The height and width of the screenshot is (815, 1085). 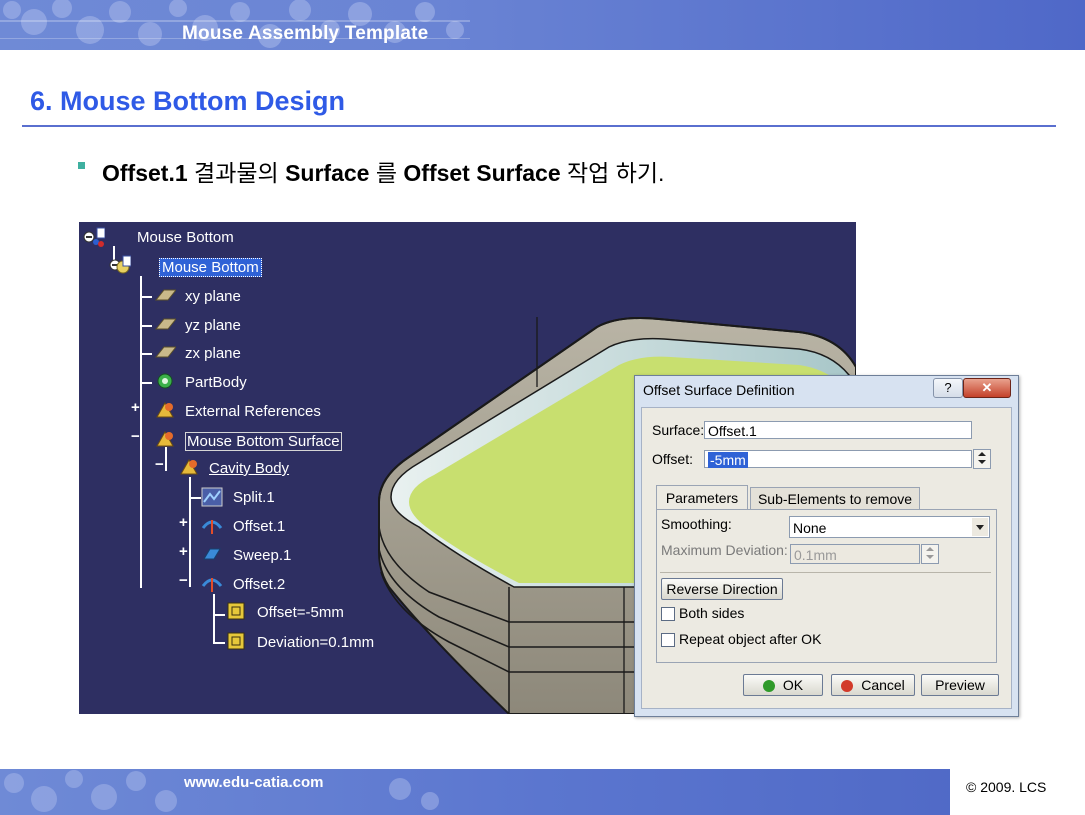 I want to click on tree-item-external-references: External References, so click(x=253, y=411).